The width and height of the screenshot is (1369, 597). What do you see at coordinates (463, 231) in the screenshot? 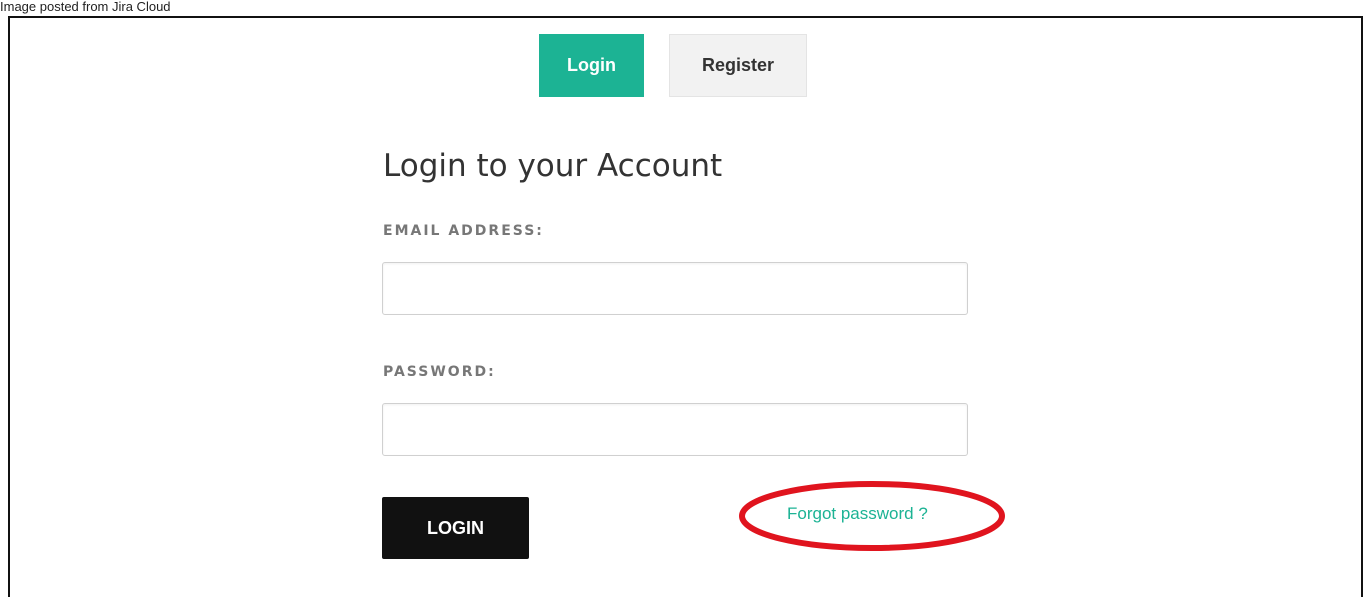
I see `email-label: EMAIL ADDRESS:` at bounding box center [463, 231].